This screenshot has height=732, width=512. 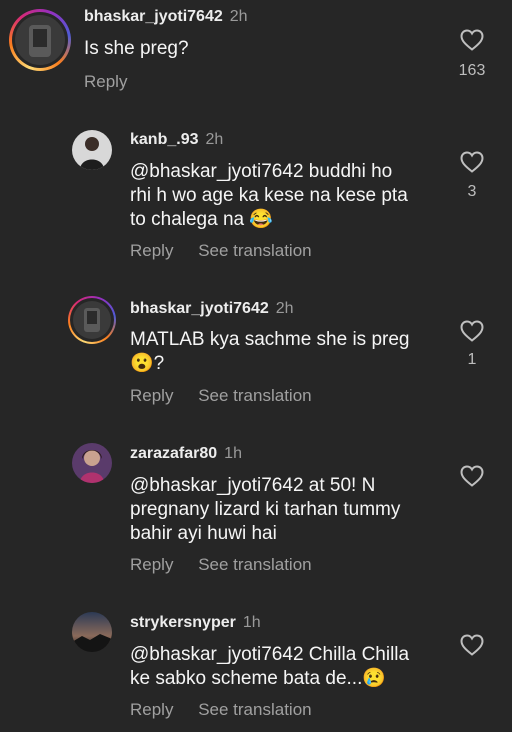 I want to click on emoji: 😢, so click(x=374, y=678).